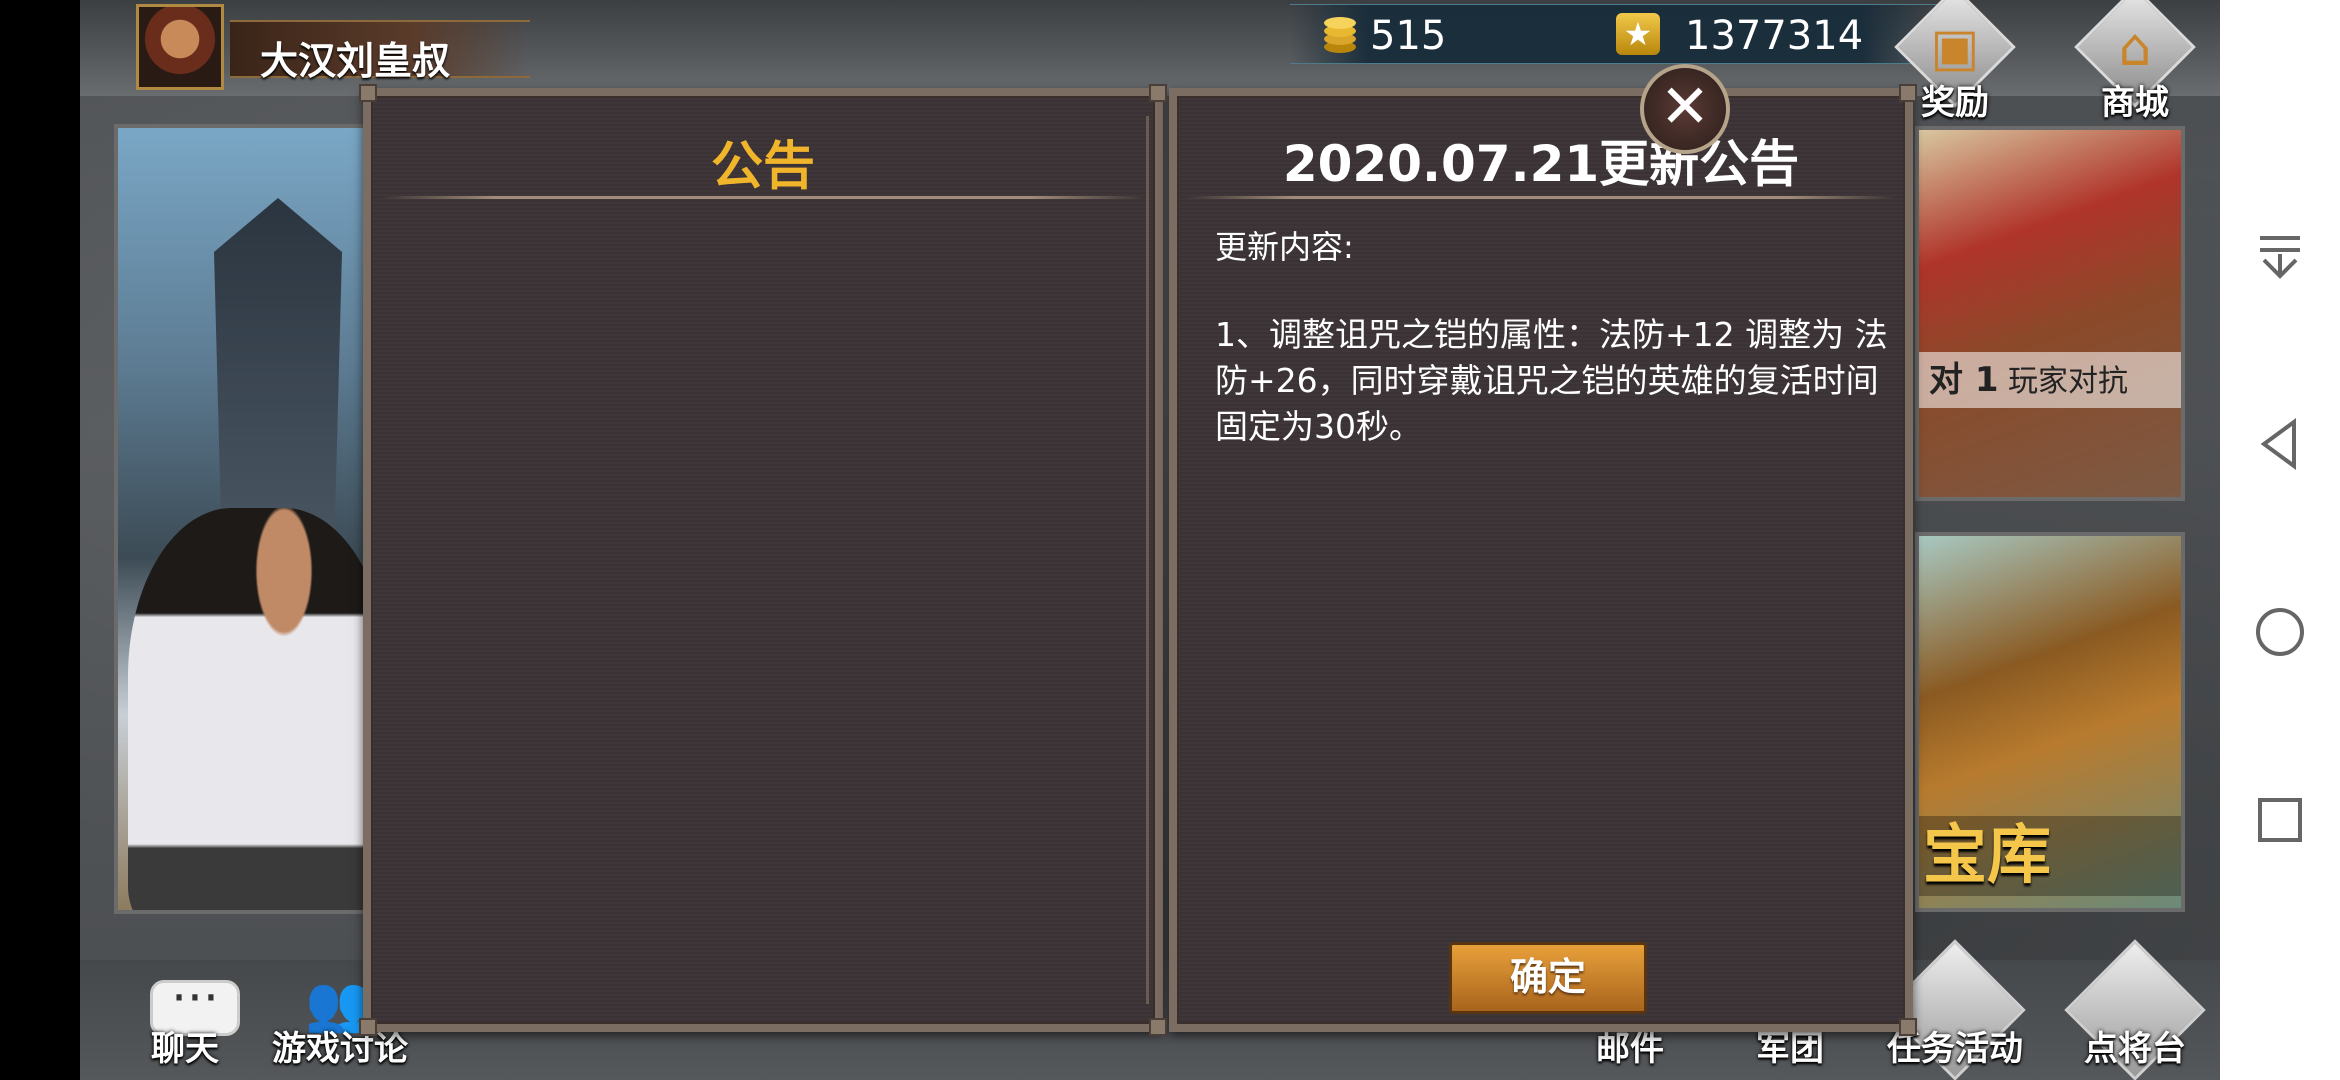 This screenshot has height=1080, width=2340. What do you see at coordinates (1638, 34) in the screenshot?
I see `star-icon: ★` at bounding box center [1638, 34].